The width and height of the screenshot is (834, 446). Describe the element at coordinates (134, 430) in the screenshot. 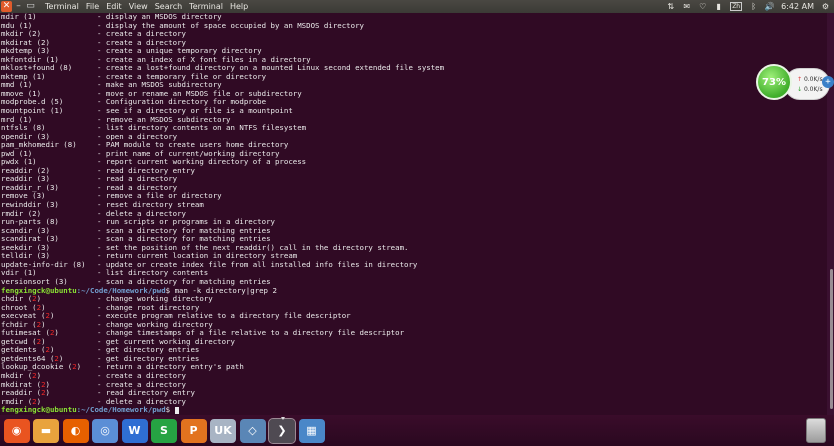

I see `wps-writer-icon: W` at that location.